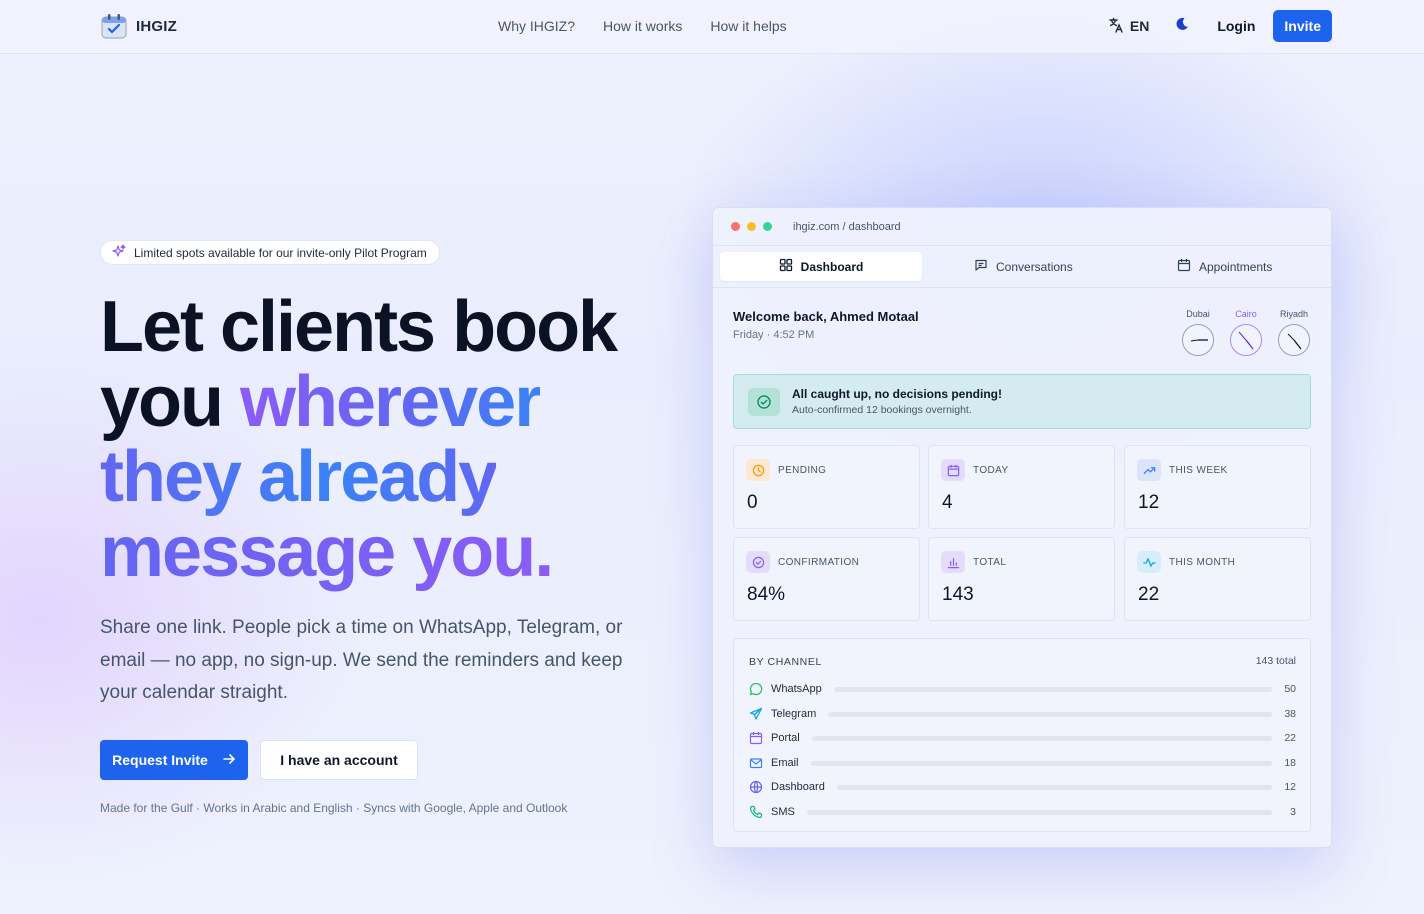 The image size is (1424, 914). I want to click on channel-row-sms: SMS 3, so click(1022, 812).